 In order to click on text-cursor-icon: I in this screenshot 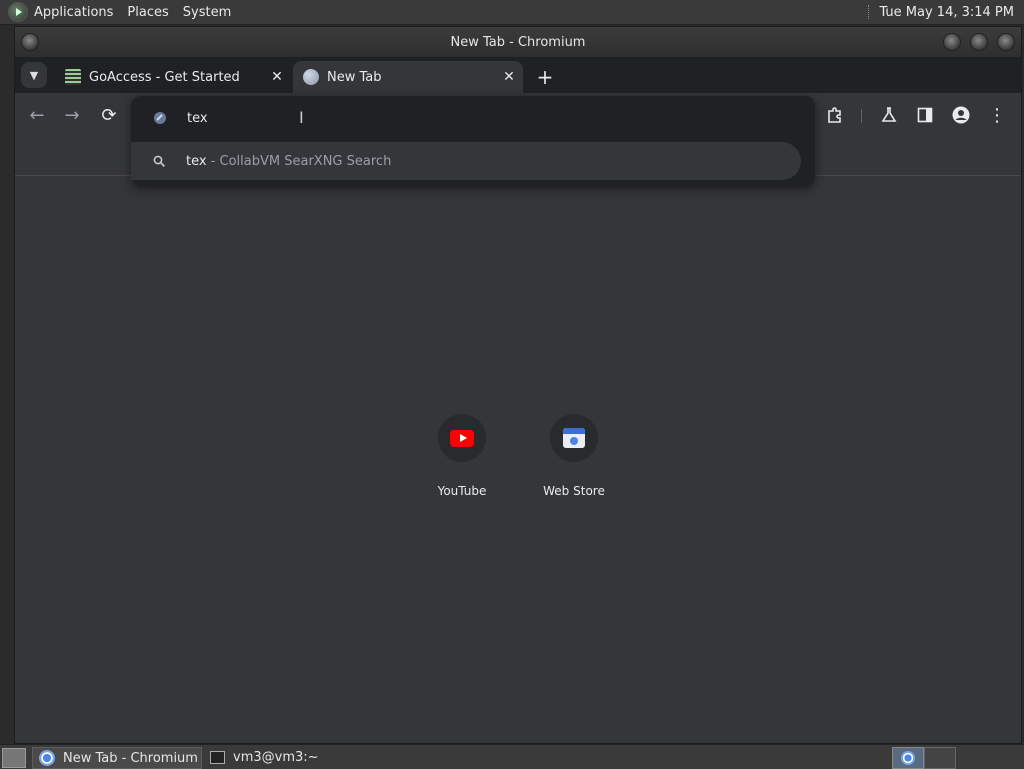, I will do `click(301, 117)`.